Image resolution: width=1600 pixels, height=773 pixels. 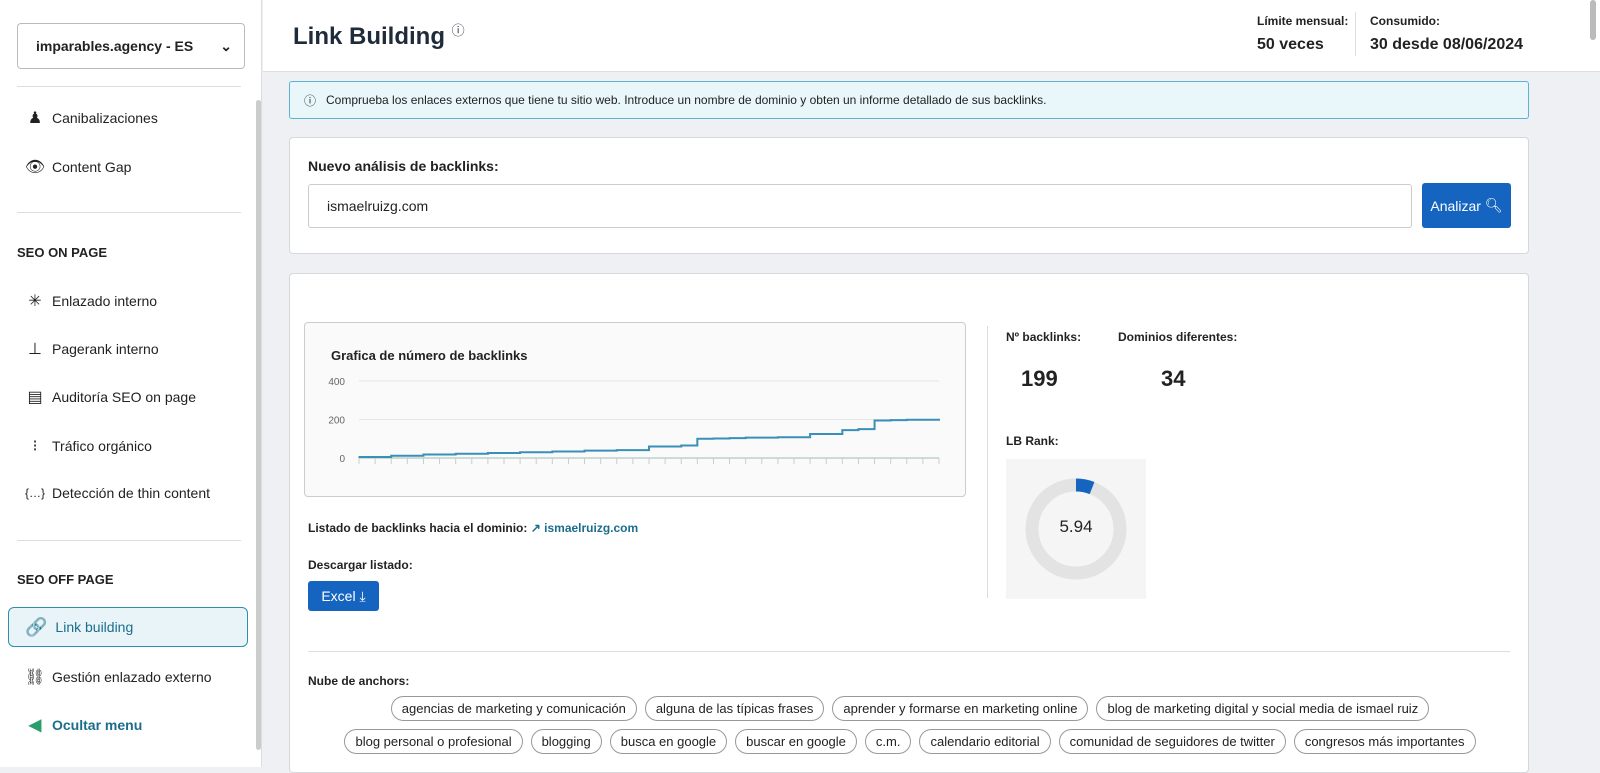 What do you see at coordinates (131, 493) in the screenshot?
I see `label: Detección de thin content` at bounding box center [131, 493].